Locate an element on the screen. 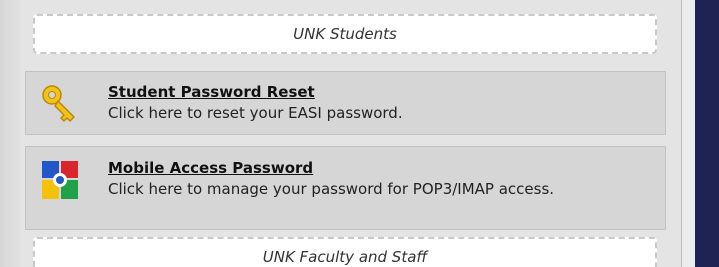 The image size is (719, 267). google-apps-icon is located at coordinates (60, 181).